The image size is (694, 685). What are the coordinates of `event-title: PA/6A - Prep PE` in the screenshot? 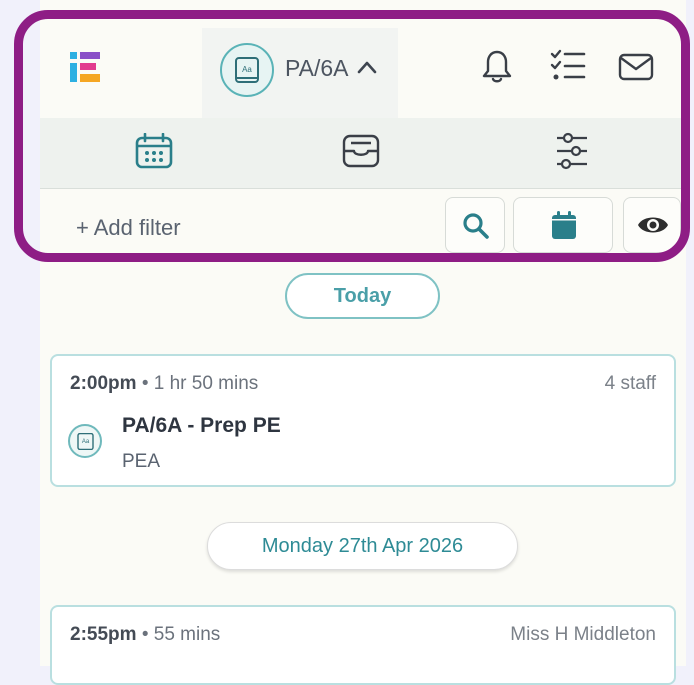 It's located at (201, 425).